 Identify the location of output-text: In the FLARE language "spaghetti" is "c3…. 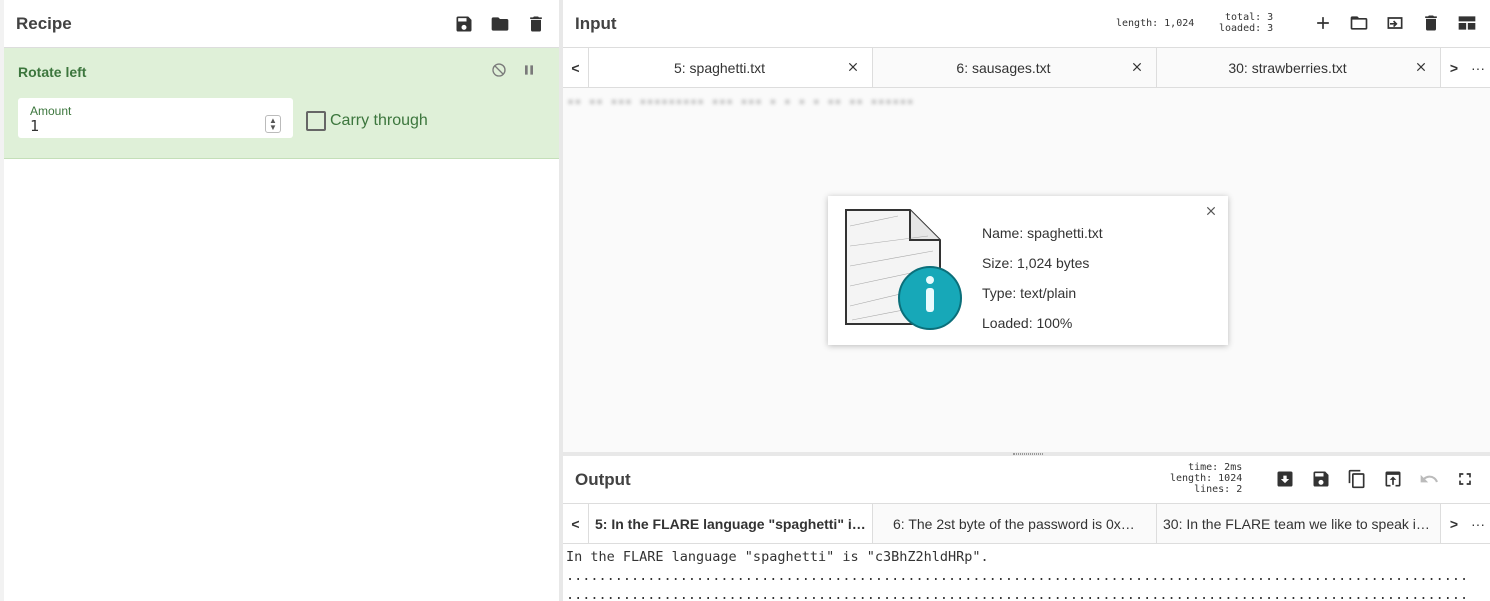
(1026, 572).